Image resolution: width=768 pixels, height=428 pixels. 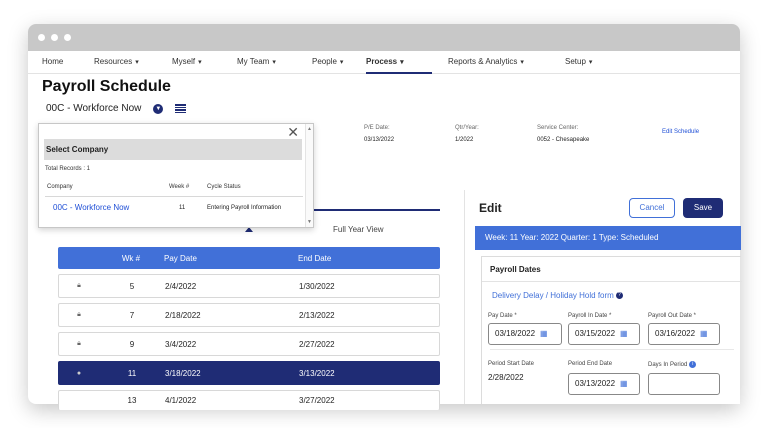 What do you see at coordinates (91, 207) in the screenshot?
I see `popup-company-link: 00C - Workforce Now` at bounding box center [91, 207].